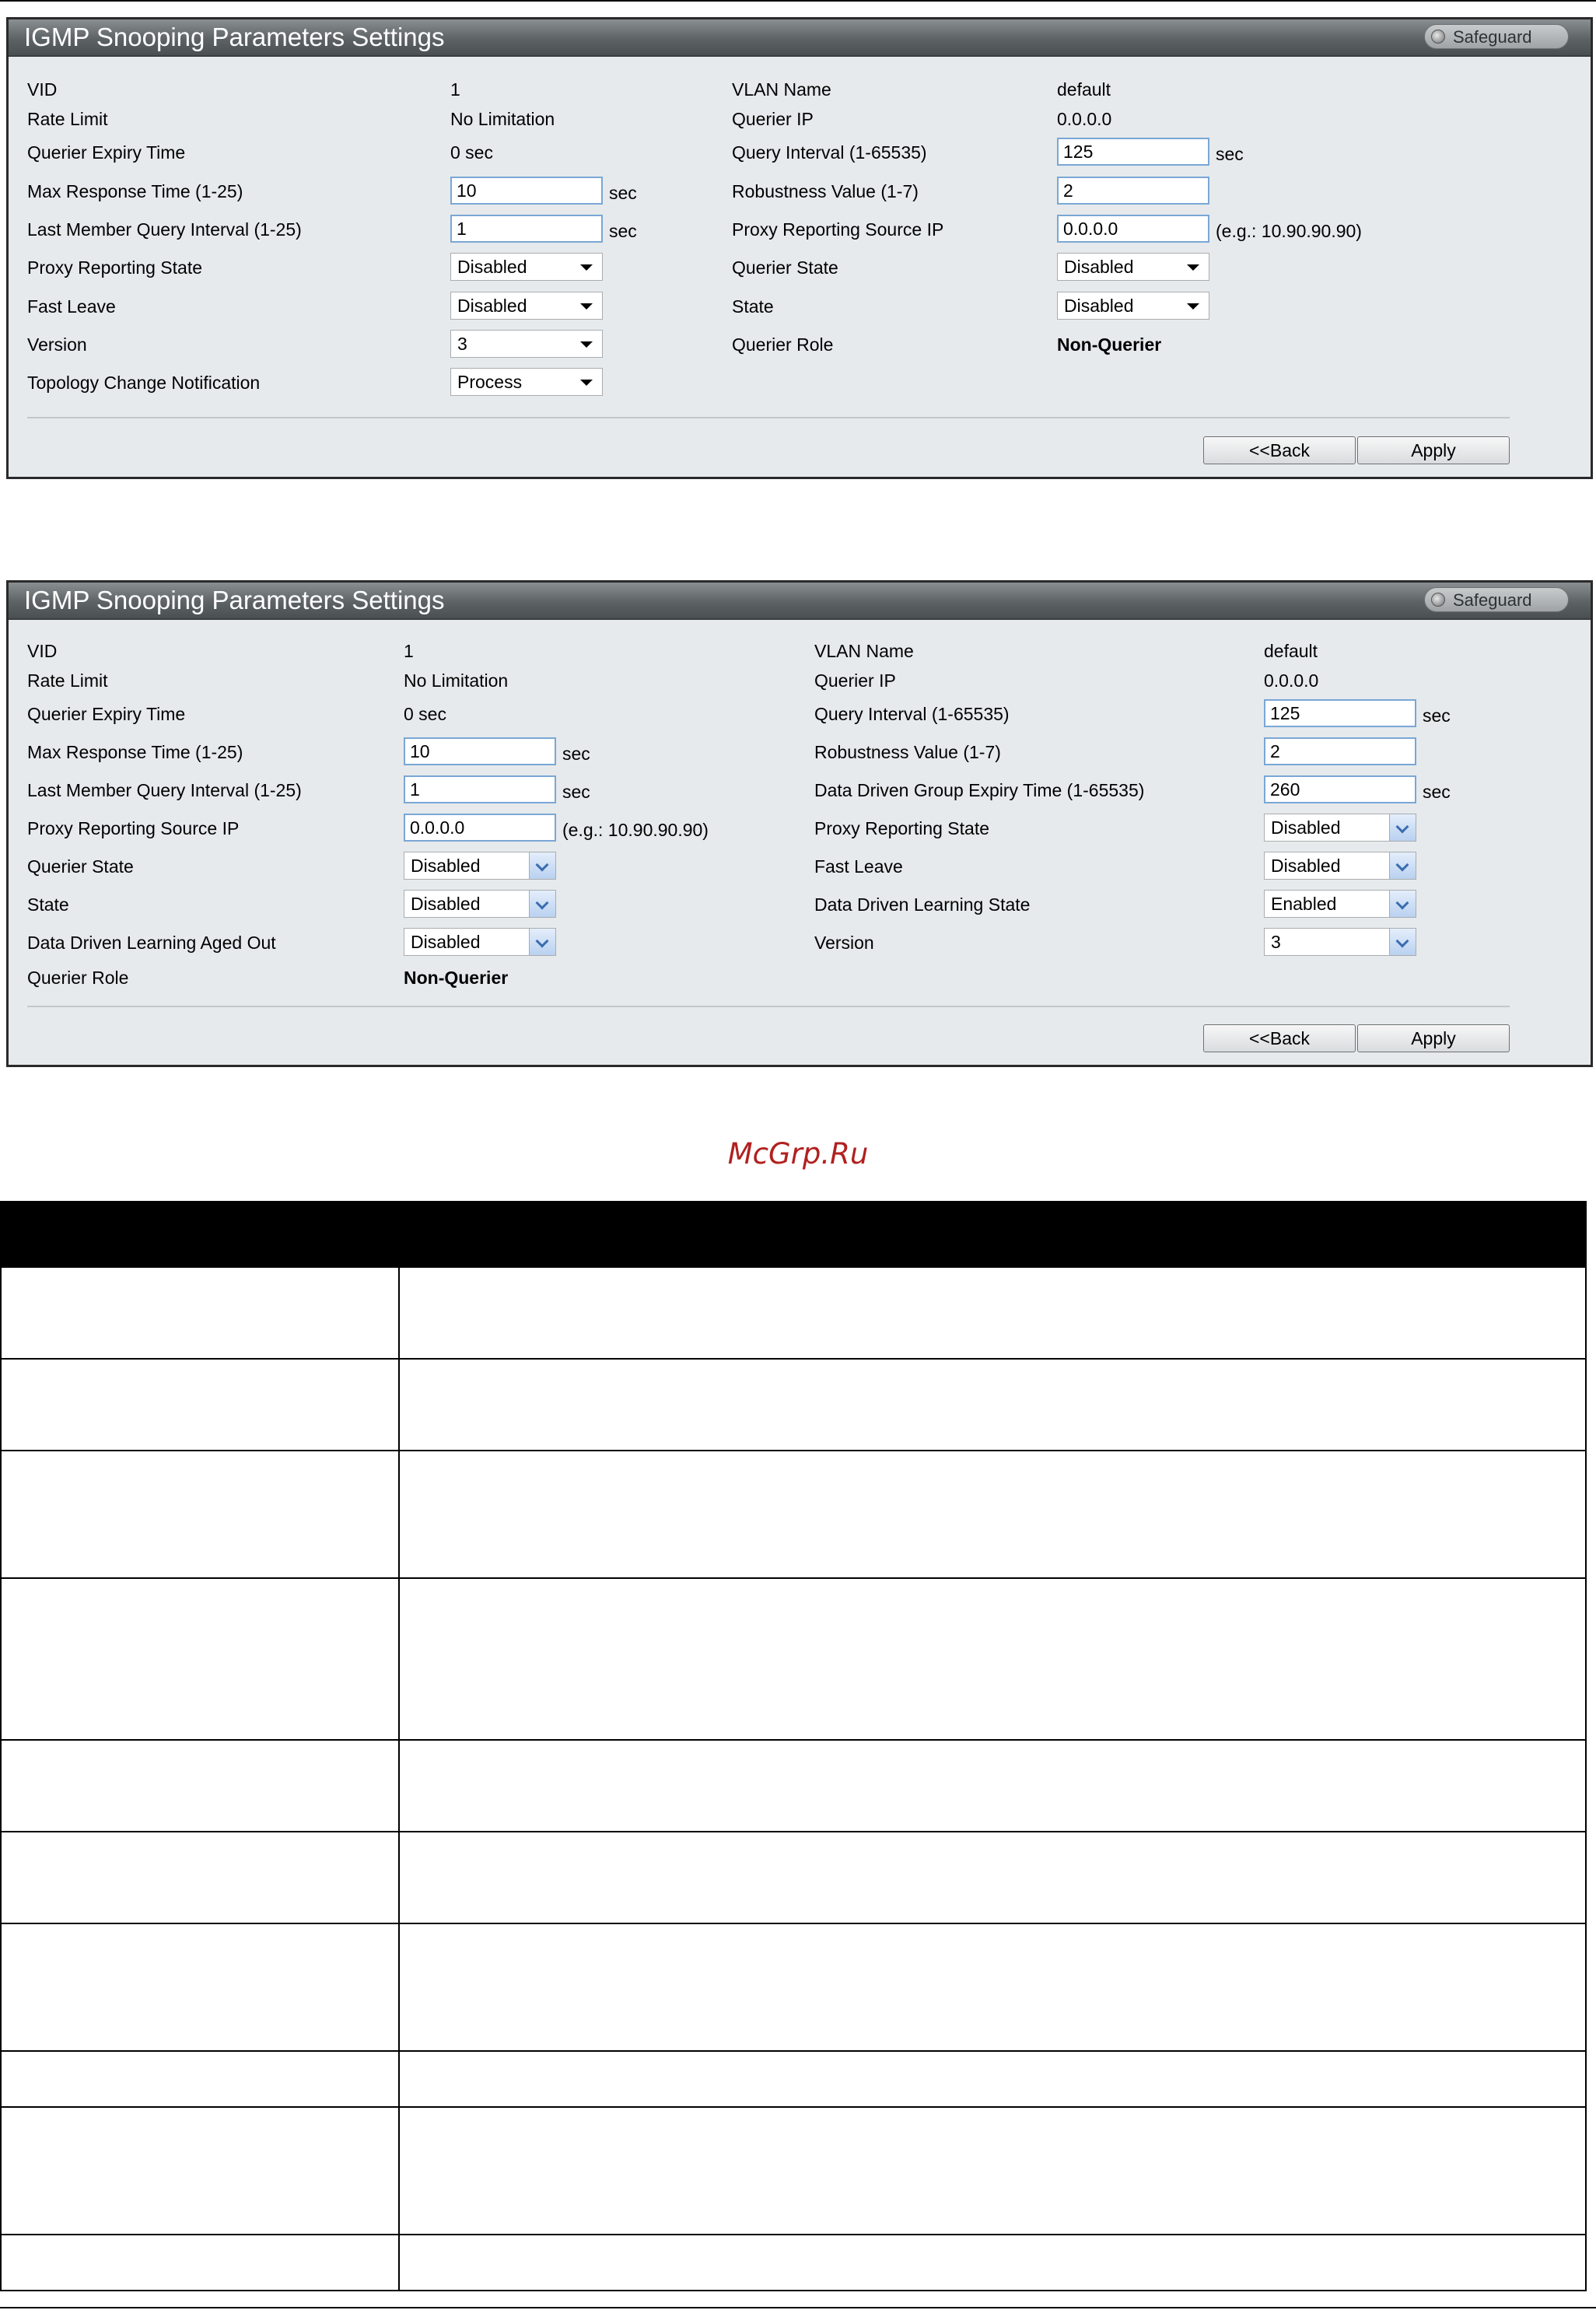  I want to click on safeguard-label: Safeguard, so click(1493, 600).